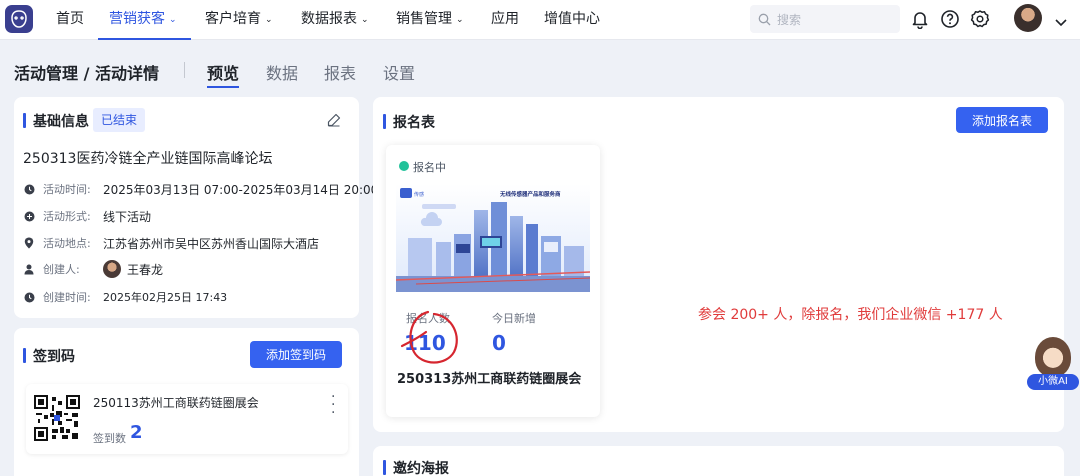  What do you see at coordinates (429, 337) in the screenshot?
I see `handwritten-annotation` at bounding box center [429, 337].